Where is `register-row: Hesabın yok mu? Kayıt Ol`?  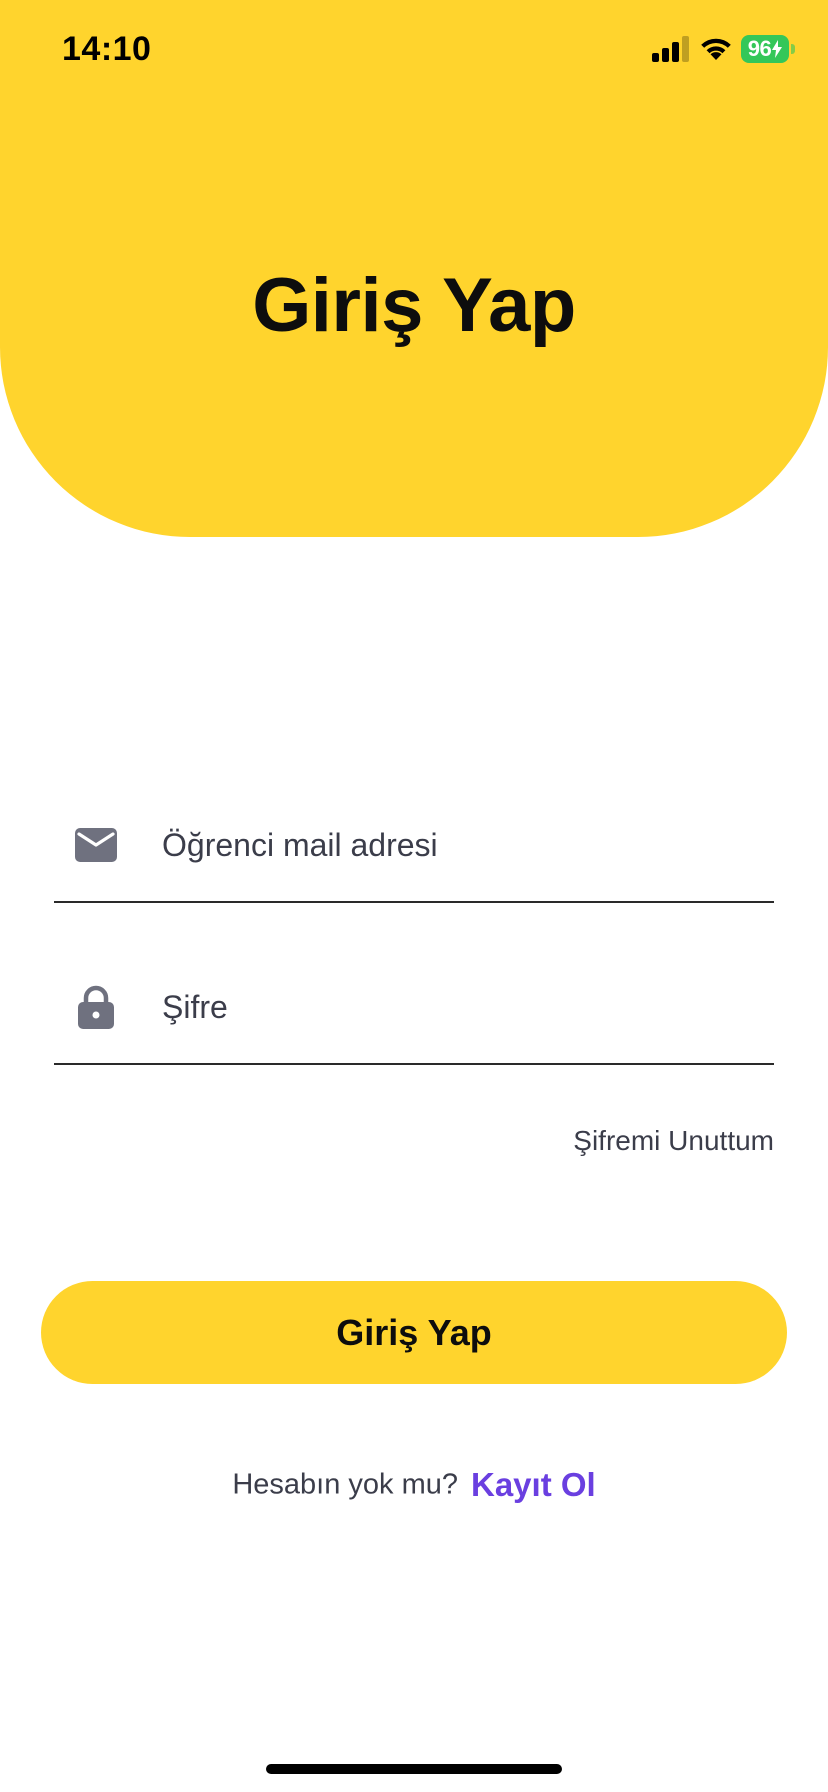 register-row: Hesabın yok mu? Kayıt Ol is located at coordinates (414, 1485).